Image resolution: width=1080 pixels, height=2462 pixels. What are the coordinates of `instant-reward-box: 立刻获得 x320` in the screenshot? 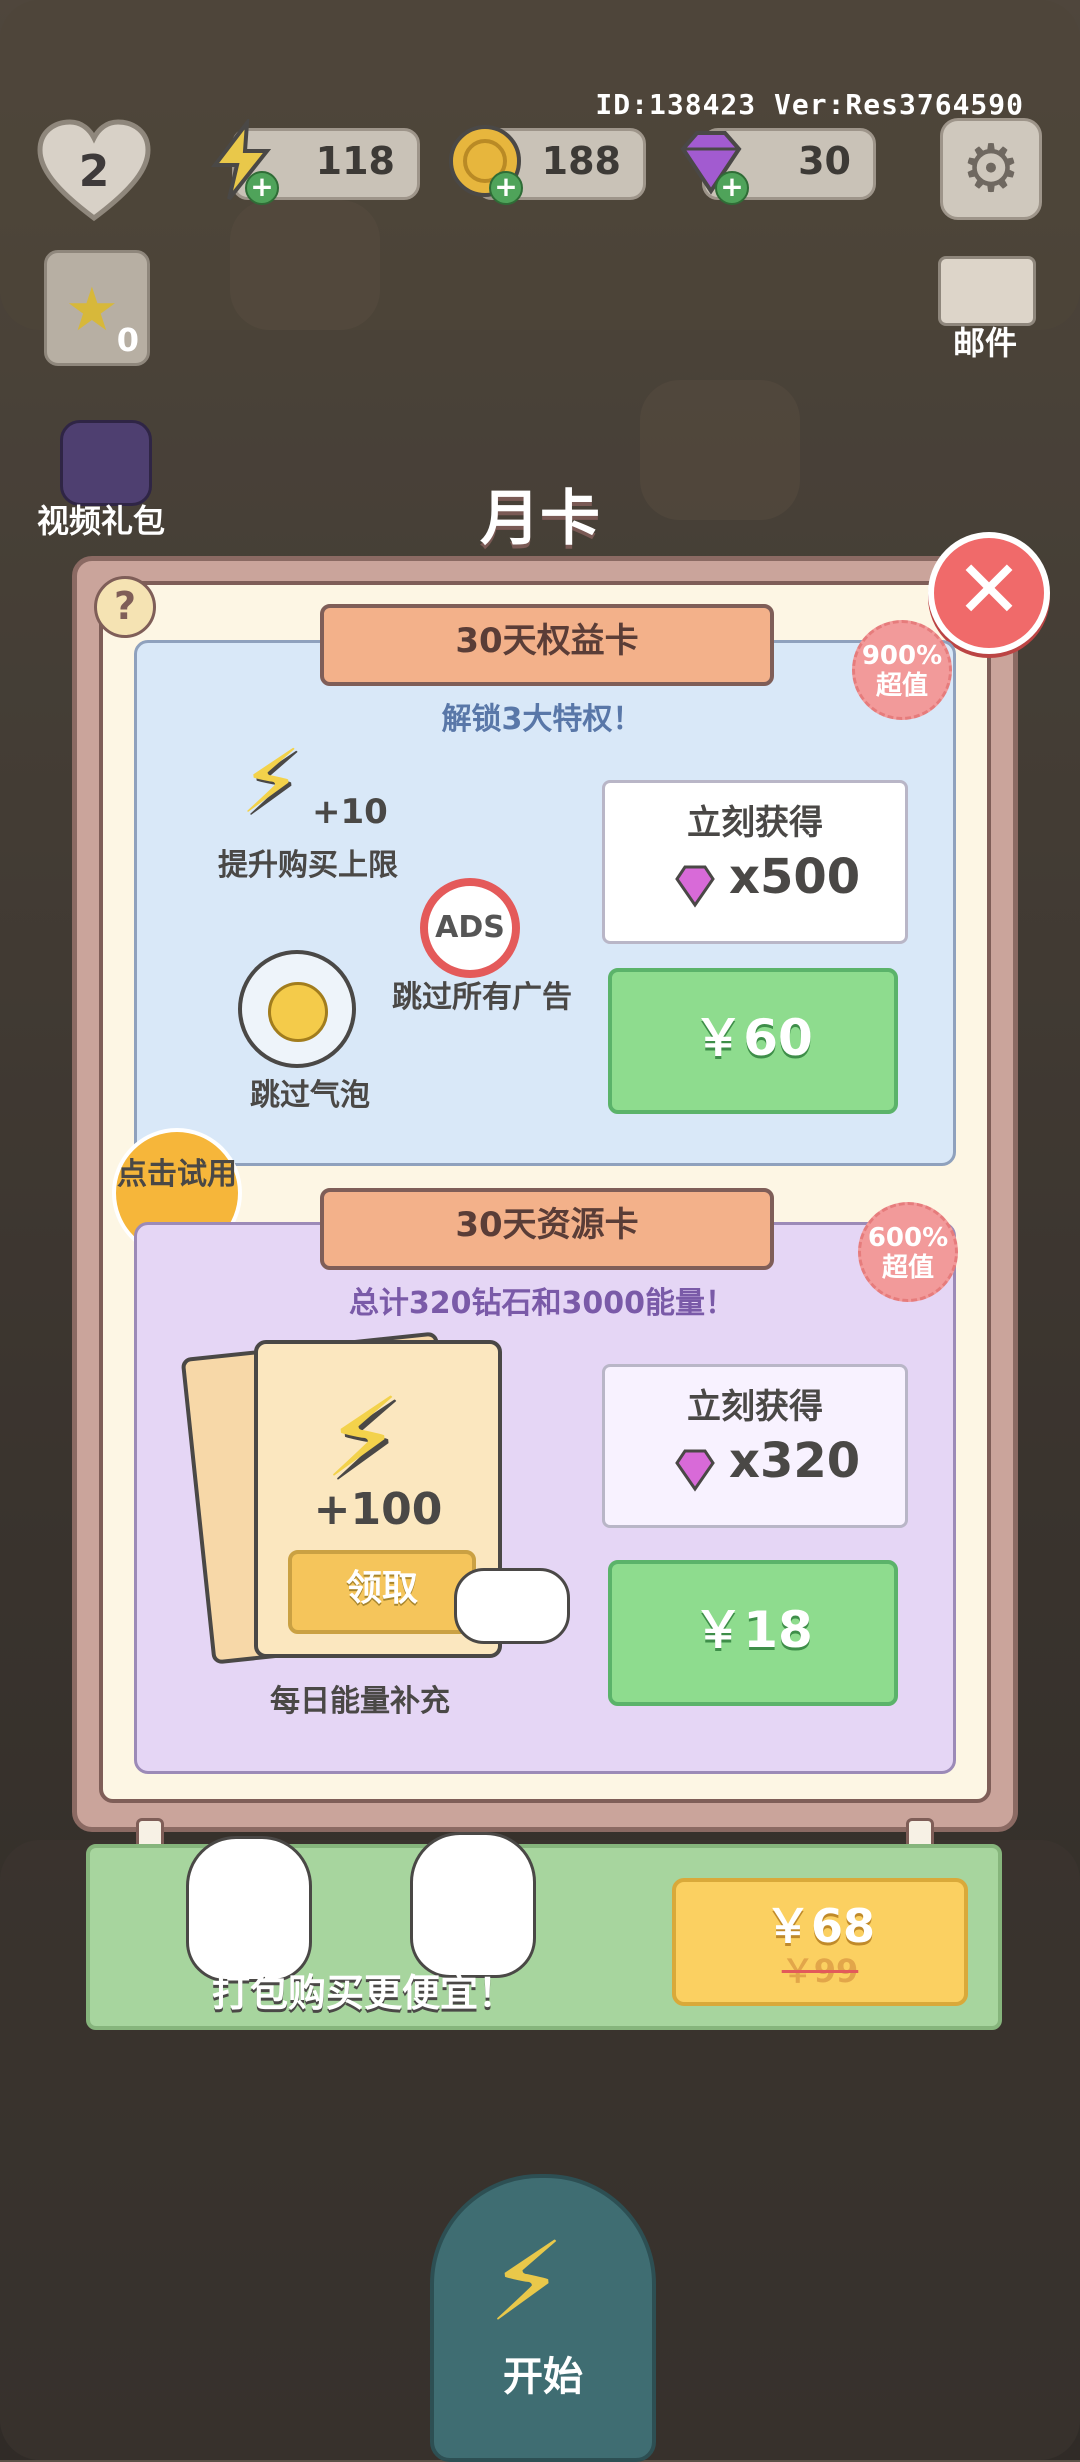 It's located at (755, 1446).